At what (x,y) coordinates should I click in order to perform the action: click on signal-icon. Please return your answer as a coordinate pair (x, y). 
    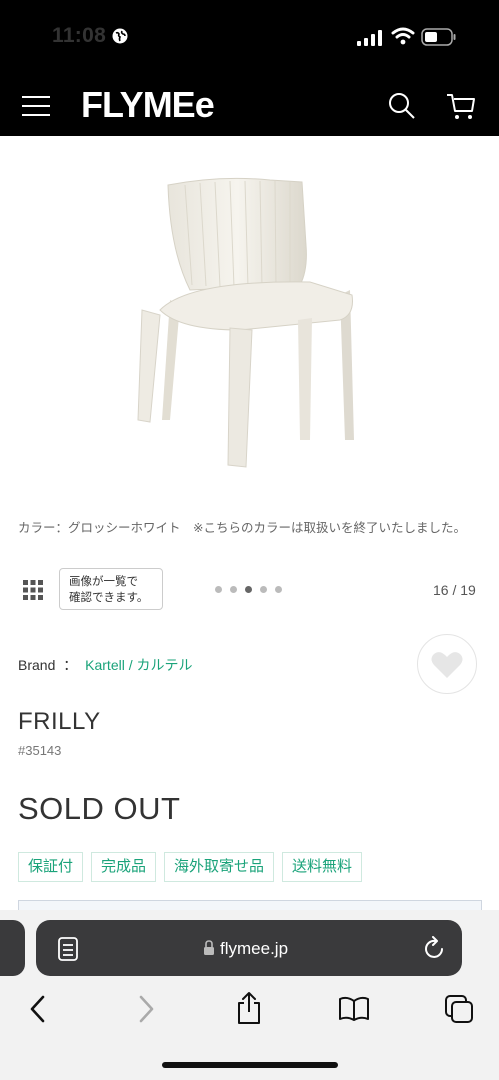
    Looking at the image, I should click on (369, 38).